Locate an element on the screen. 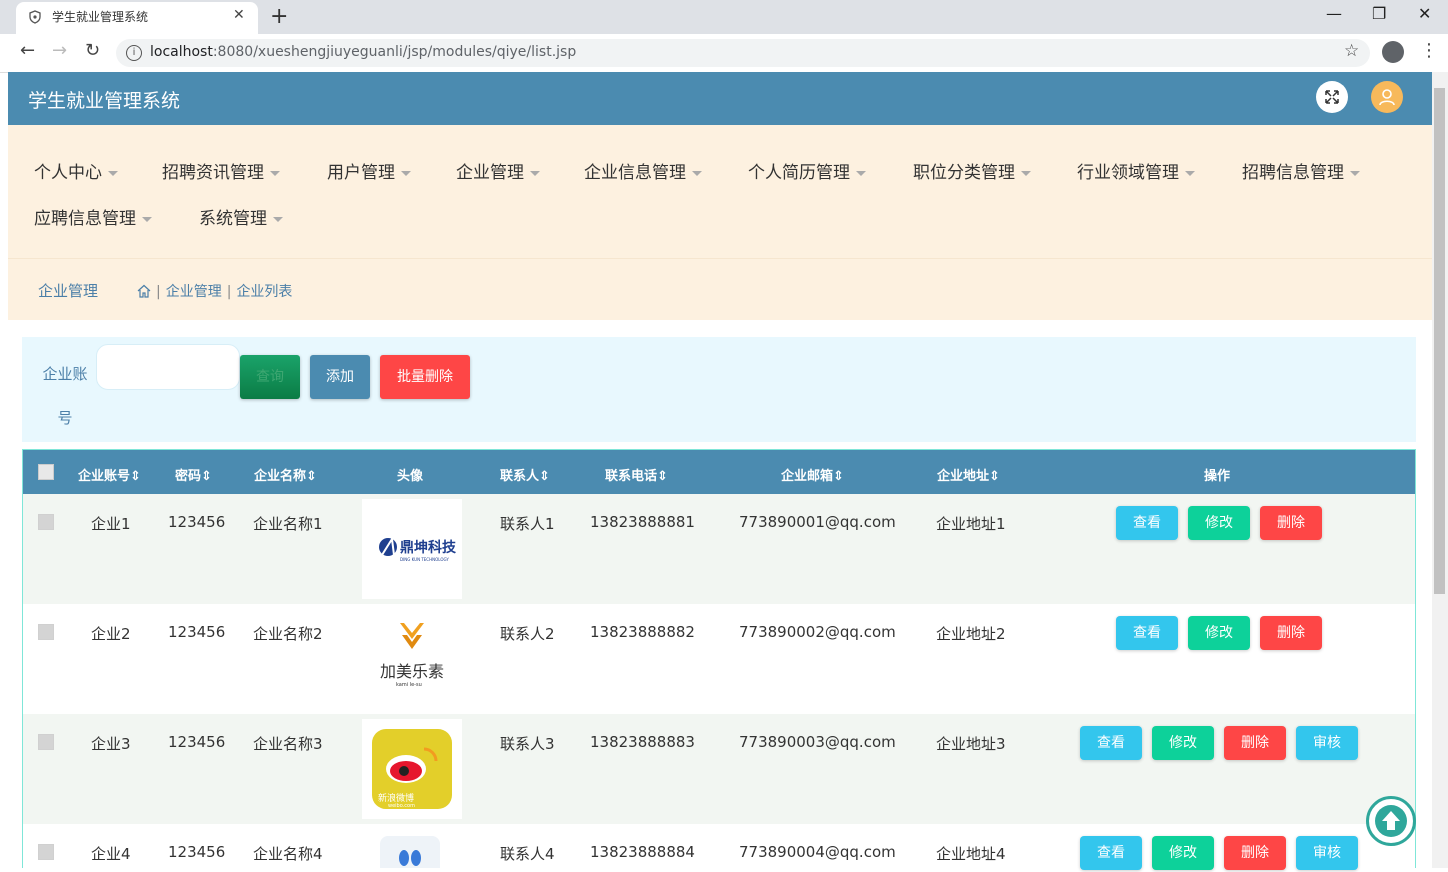 This screenshot has height=872, width=1448. col-header-password: 密码⇕ is located at coordinates (193, 474).